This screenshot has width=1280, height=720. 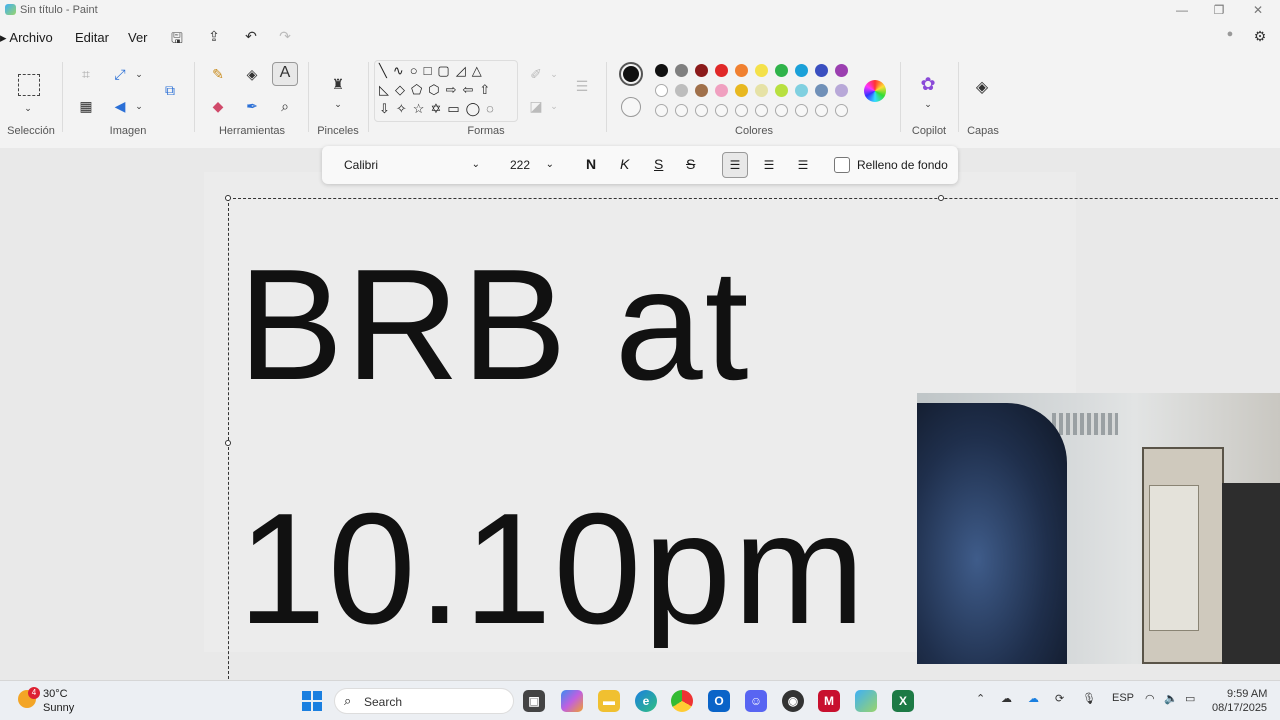 I want to click on battery-icon: ▭, so click(x=1190, y=698).